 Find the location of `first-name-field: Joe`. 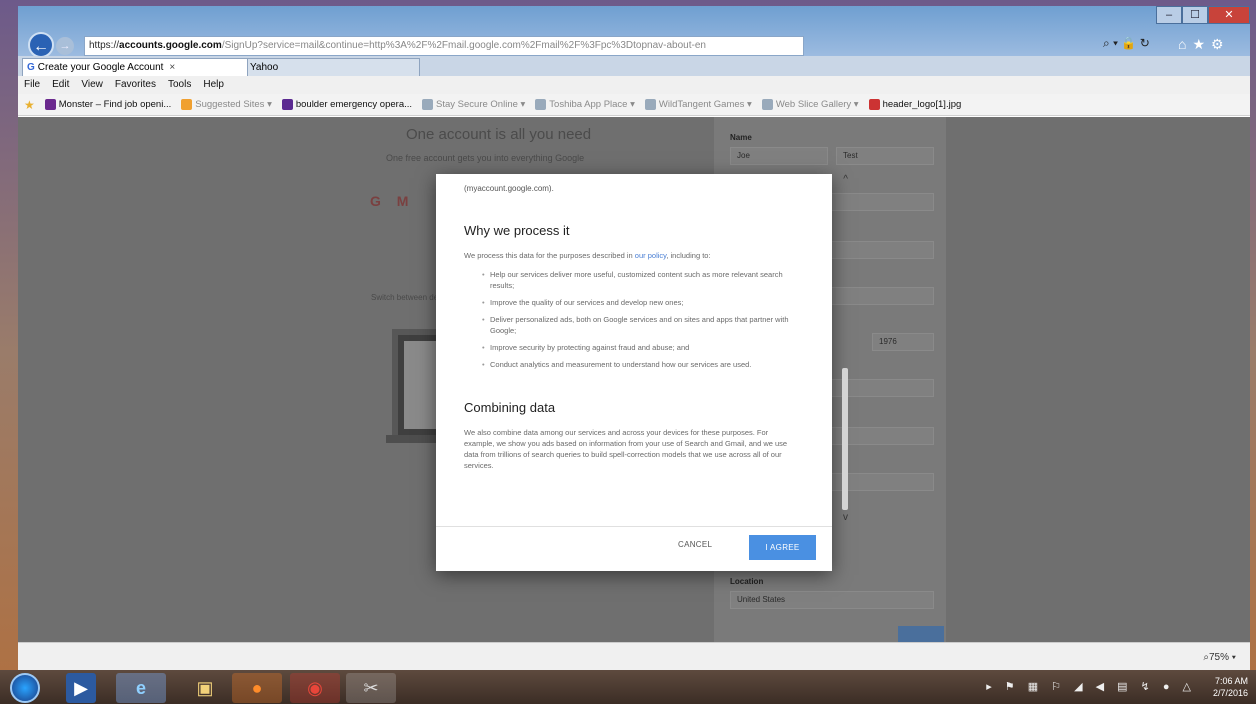

first-name-field: Joe is located at coordinates (779, 156).